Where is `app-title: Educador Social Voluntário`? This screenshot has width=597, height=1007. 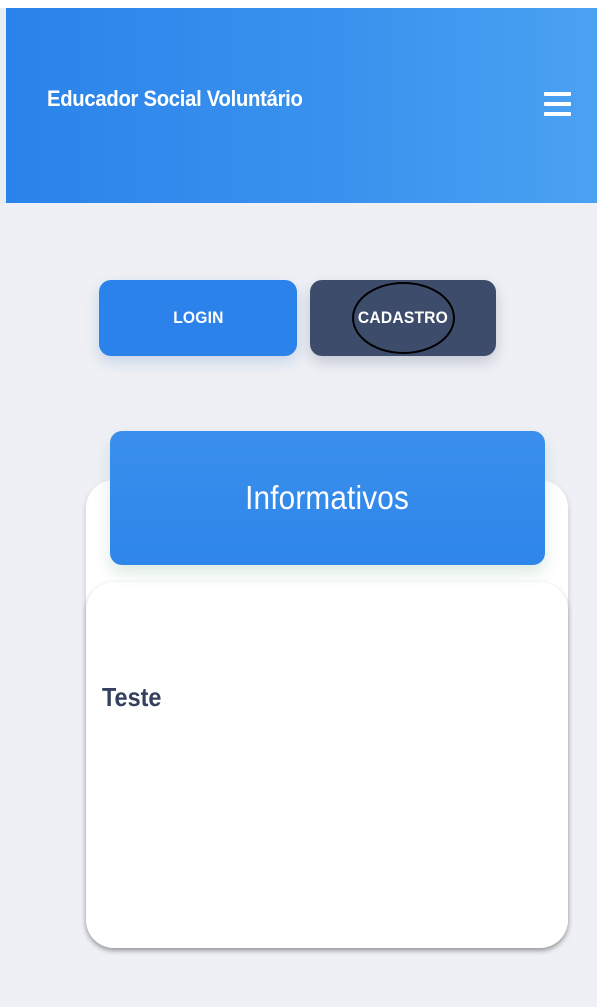
app-title: Educador Social Voluntário is located at coordinates (175, 98).